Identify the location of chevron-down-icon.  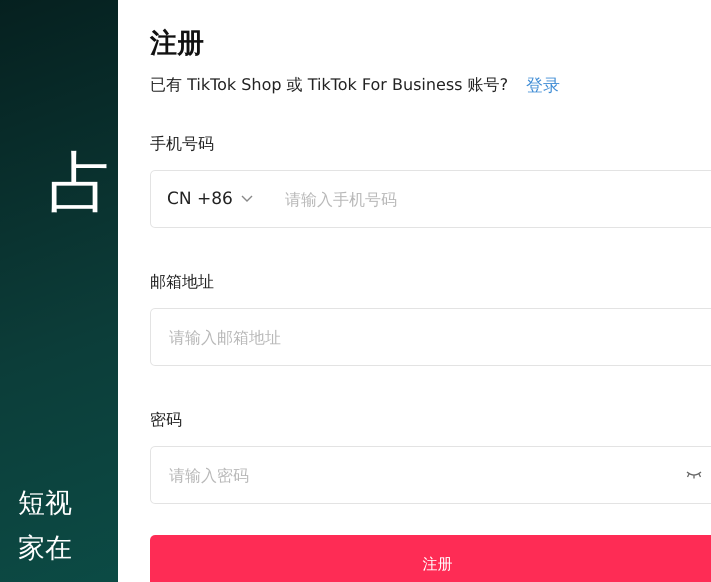
(246, 199).